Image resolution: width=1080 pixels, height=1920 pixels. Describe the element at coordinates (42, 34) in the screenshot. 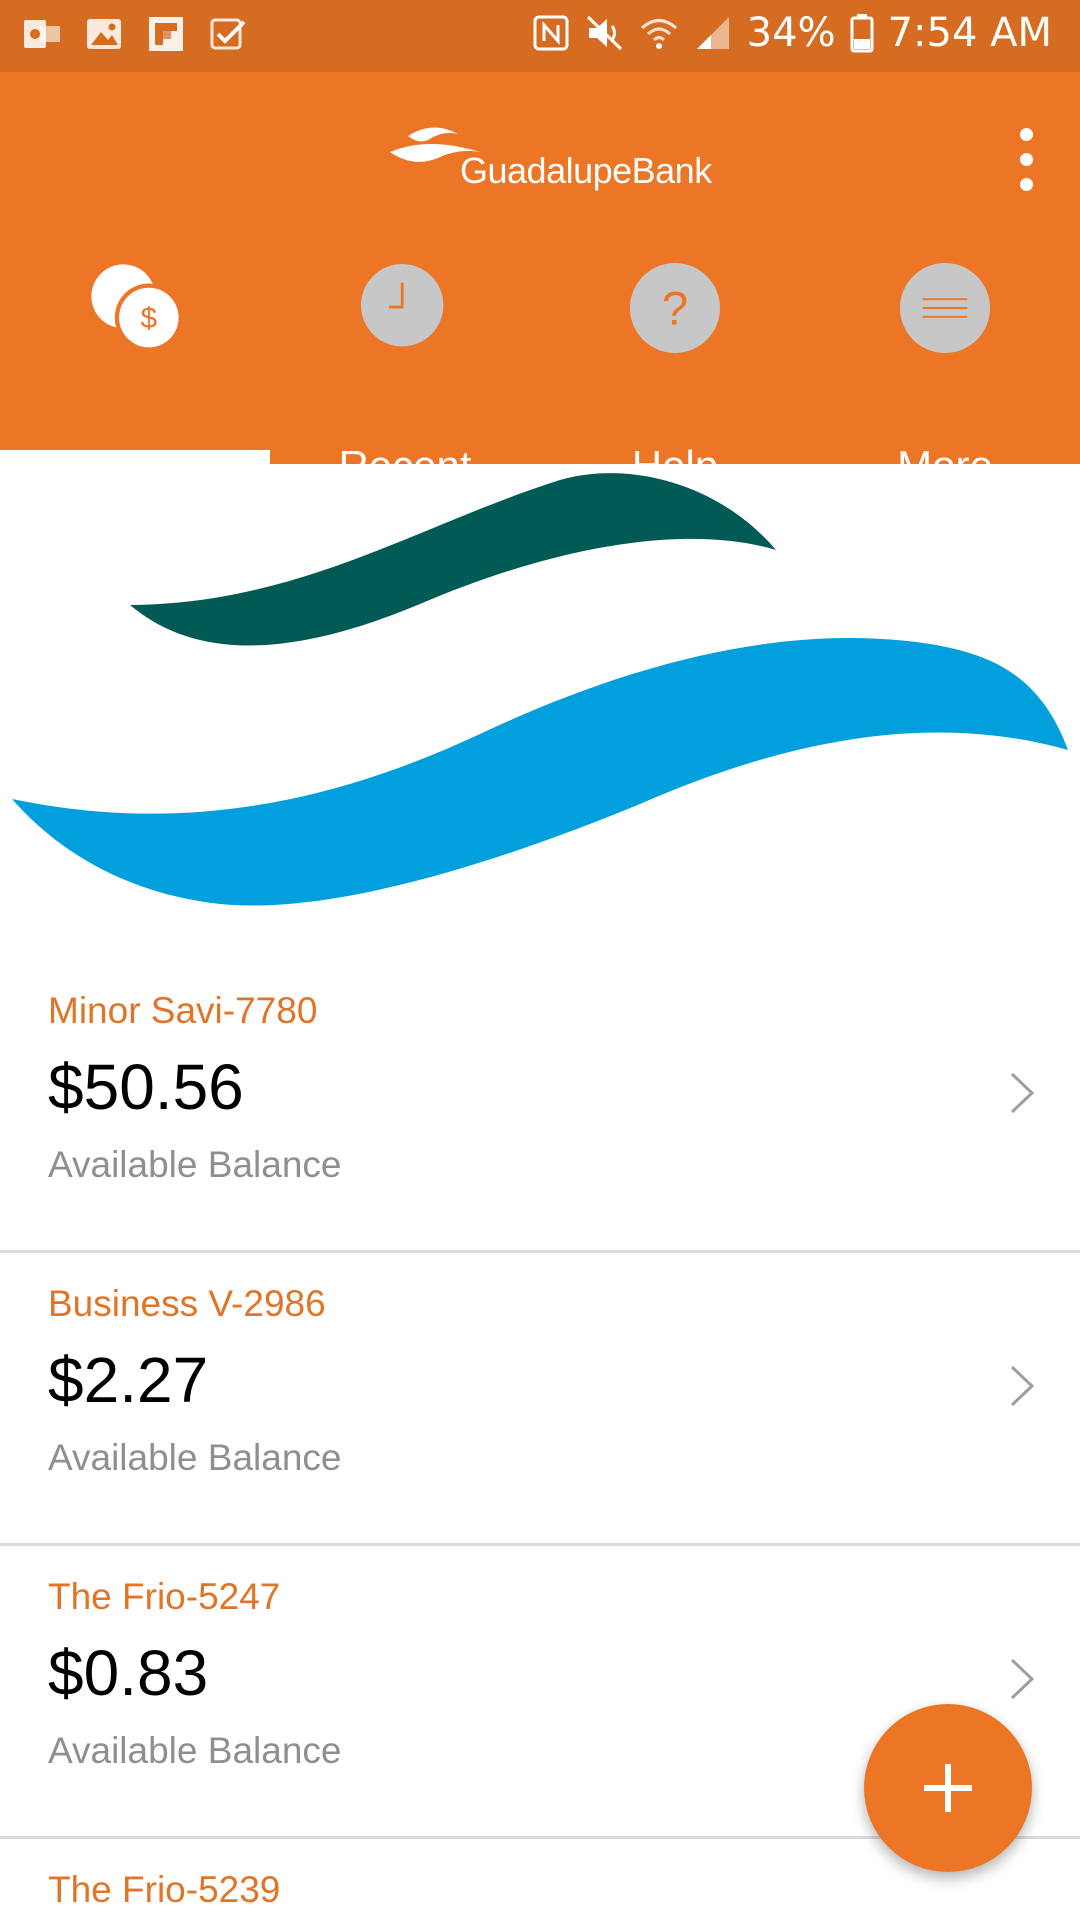

I see `outlook-icon` at that location.